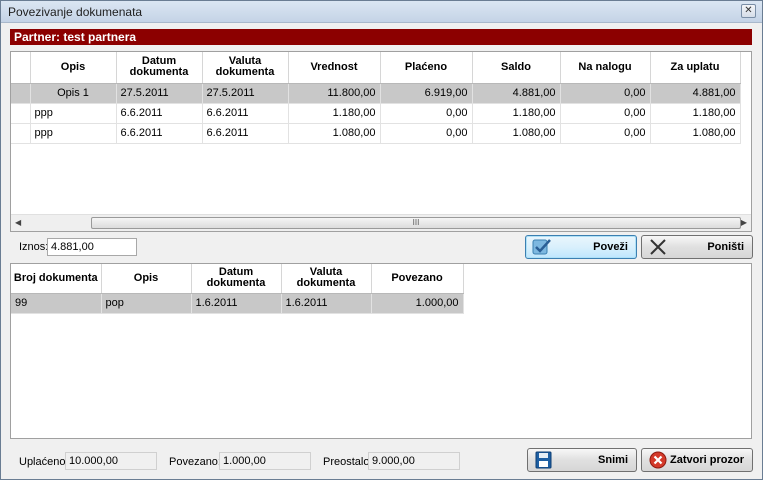 This screenshot has width=763, height=480. I want to click on row-header-corner, so click(21, 68).